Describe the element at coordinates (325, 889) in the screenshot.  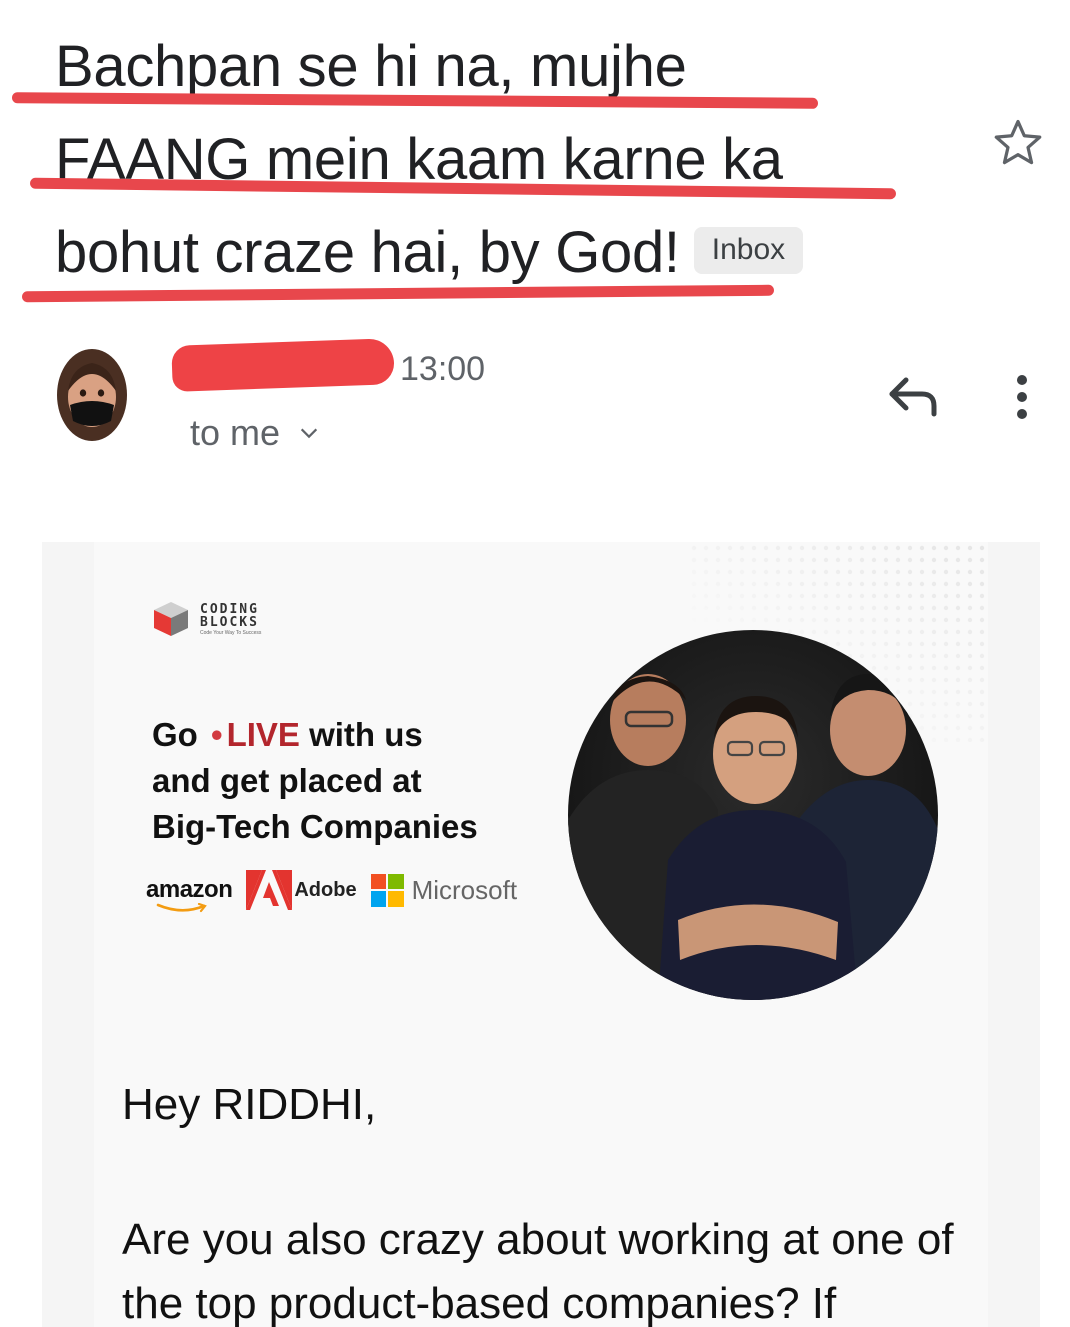
I see `adobe-label: Adobe` at that location.